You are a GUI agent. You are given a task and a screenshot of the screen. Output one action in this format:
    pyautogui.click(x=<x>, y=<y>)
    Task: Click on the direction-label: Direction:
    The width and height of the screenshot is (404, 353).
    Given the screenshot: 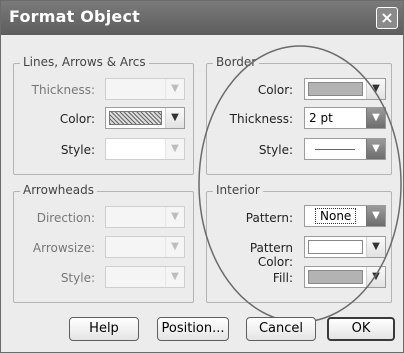 What is the action you would take?
    pyautogui.click(x=65, y=218)
    